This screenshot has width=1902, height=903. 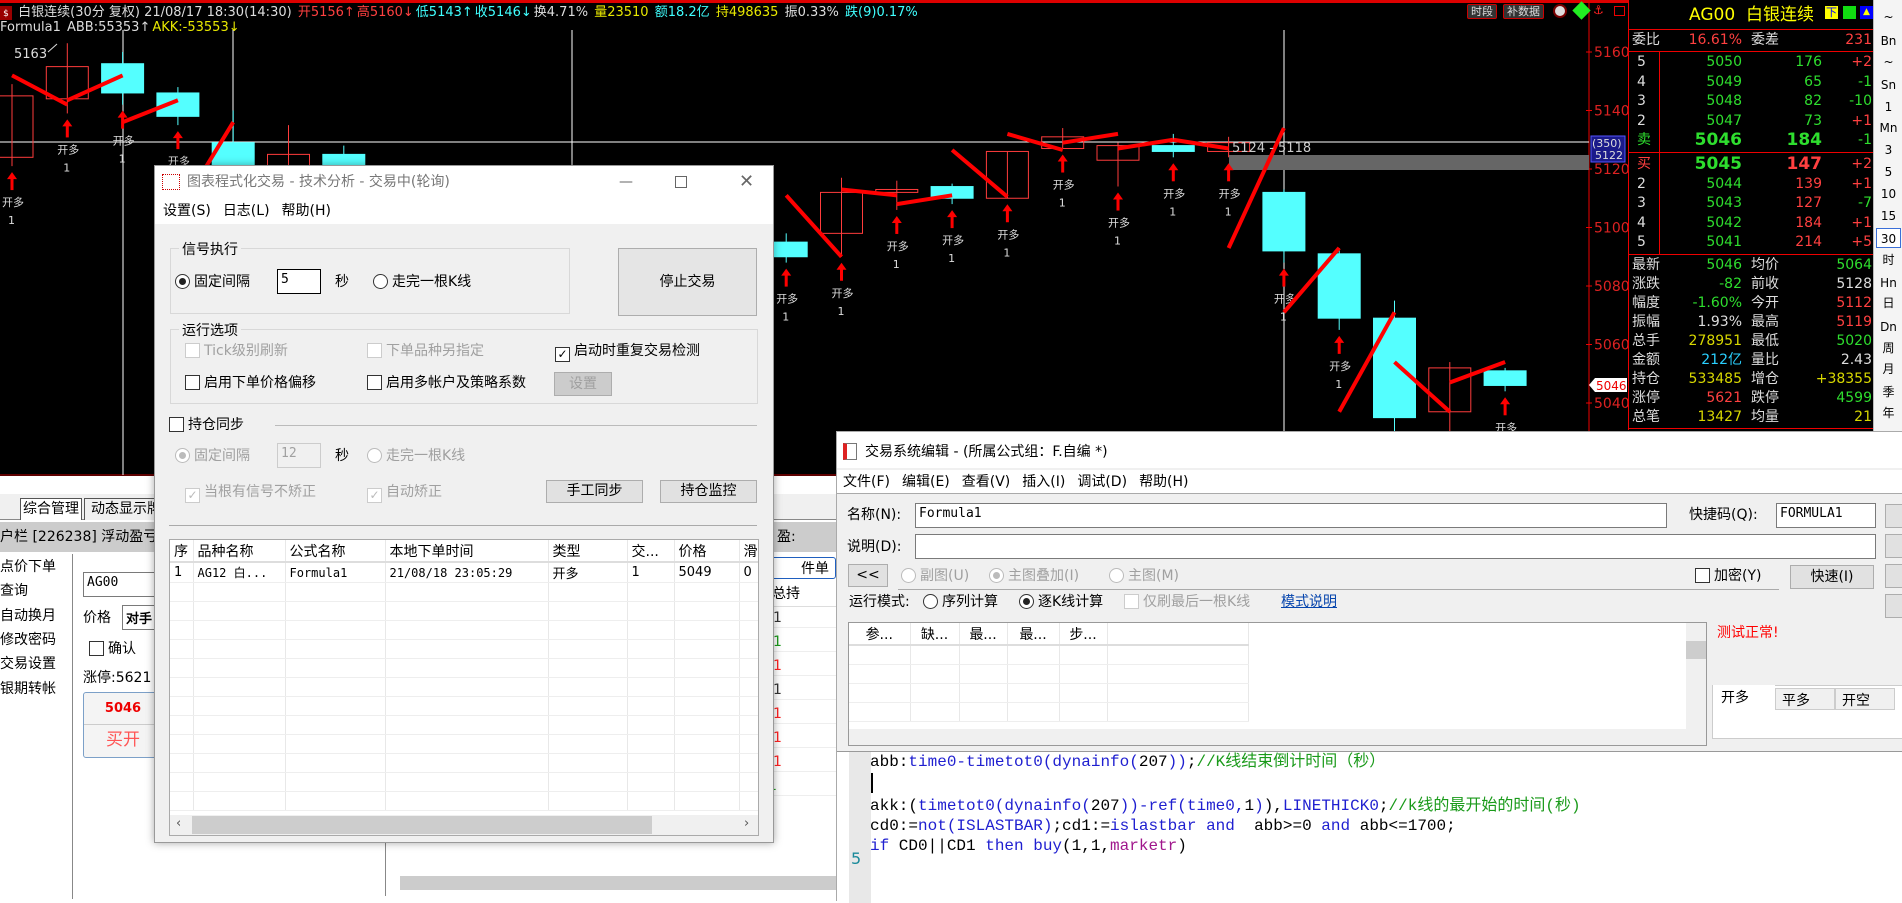 What do you see at coordinates (306, 211) in the screenshot?
I see `menu-help: 帮助(H)` at bounding box center [306, 211].